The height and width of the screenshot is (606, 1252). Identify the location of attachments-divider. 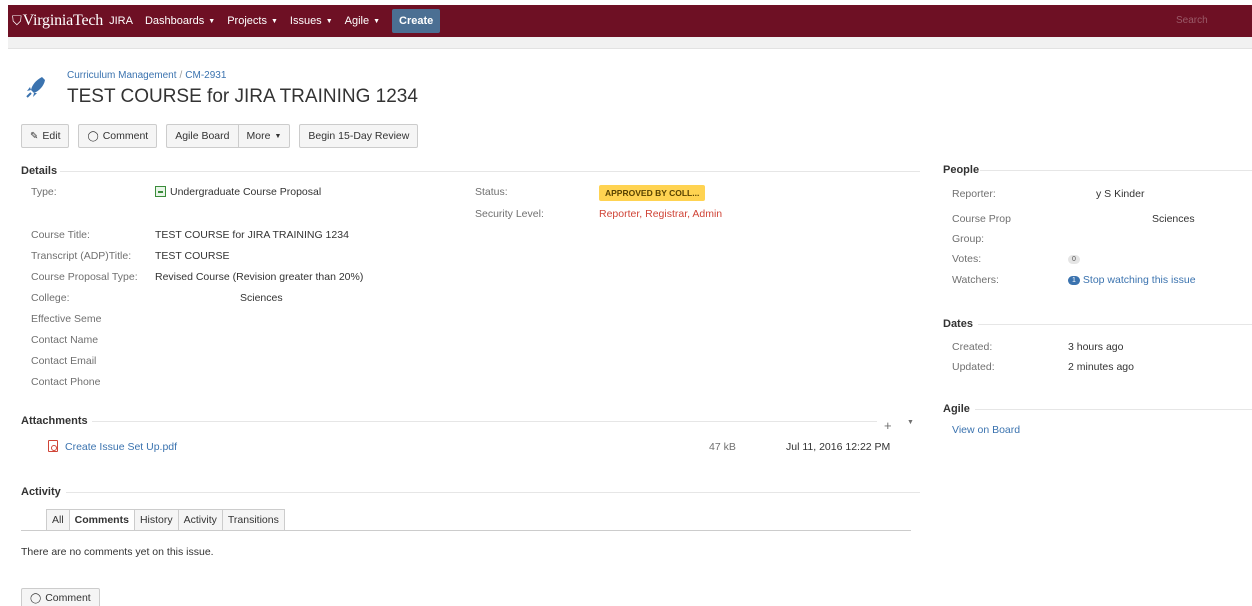
(484, 421).